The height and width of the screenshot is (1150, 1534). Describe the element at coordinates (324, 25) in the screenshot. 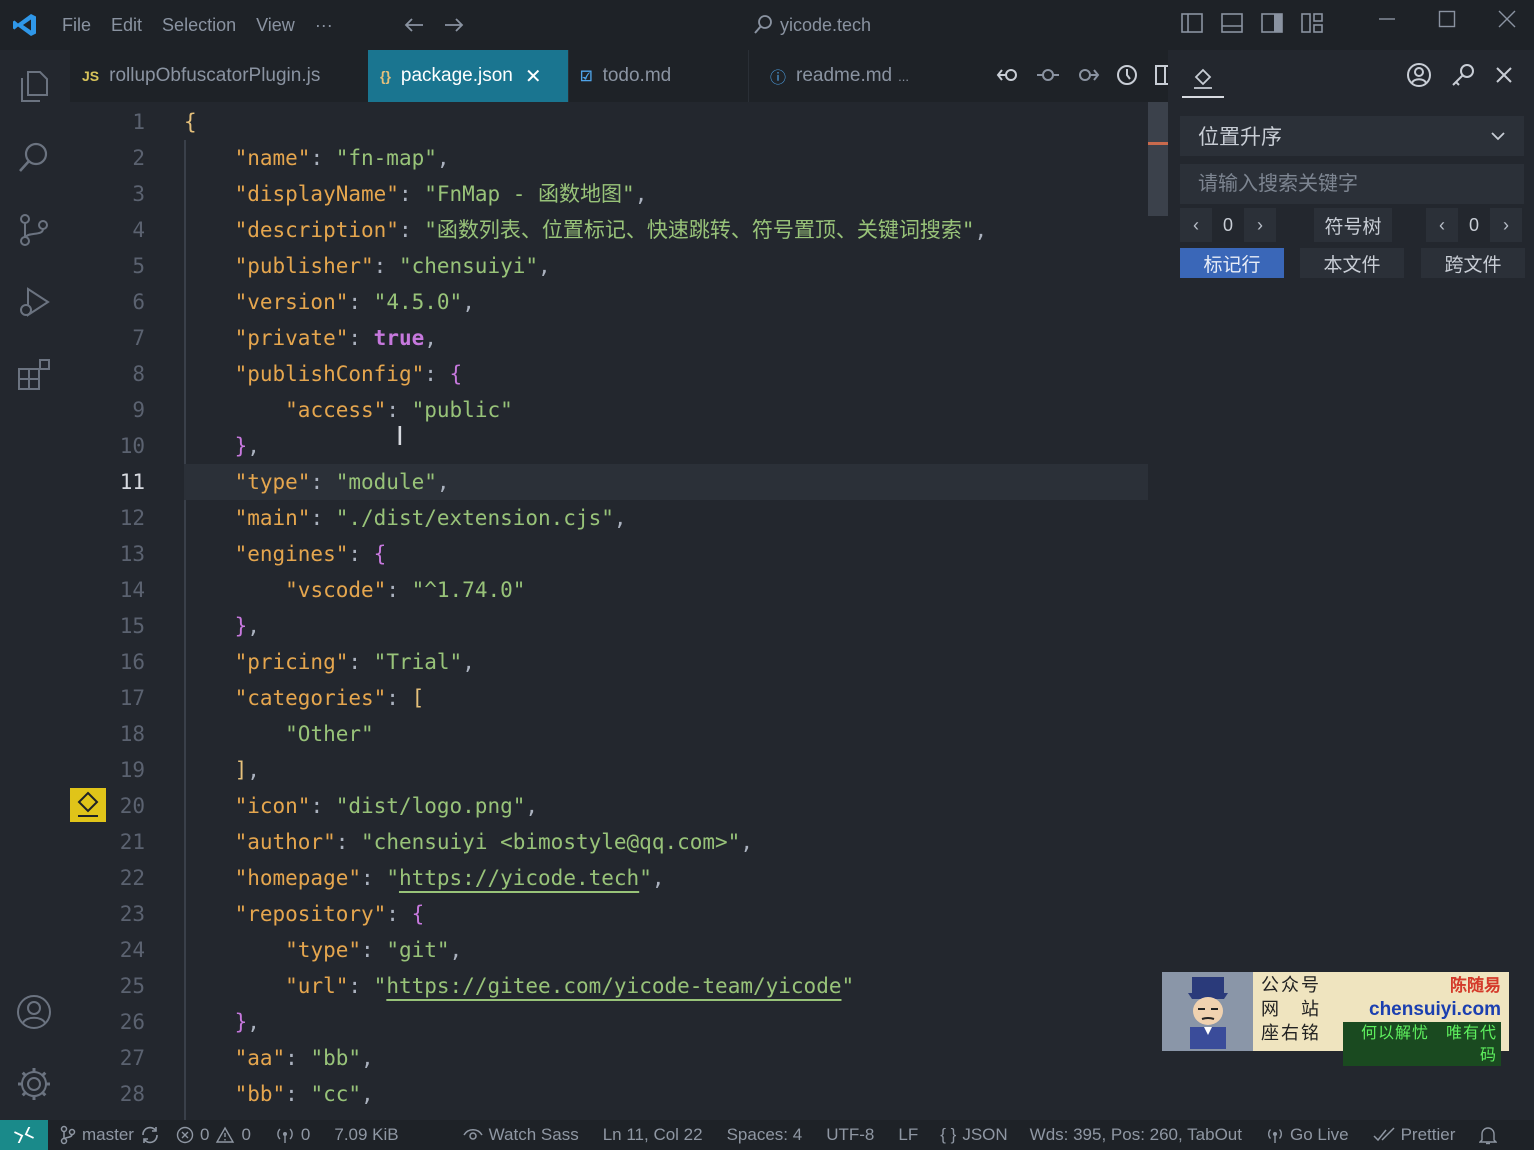

I see `menu-more: ···` at that location.